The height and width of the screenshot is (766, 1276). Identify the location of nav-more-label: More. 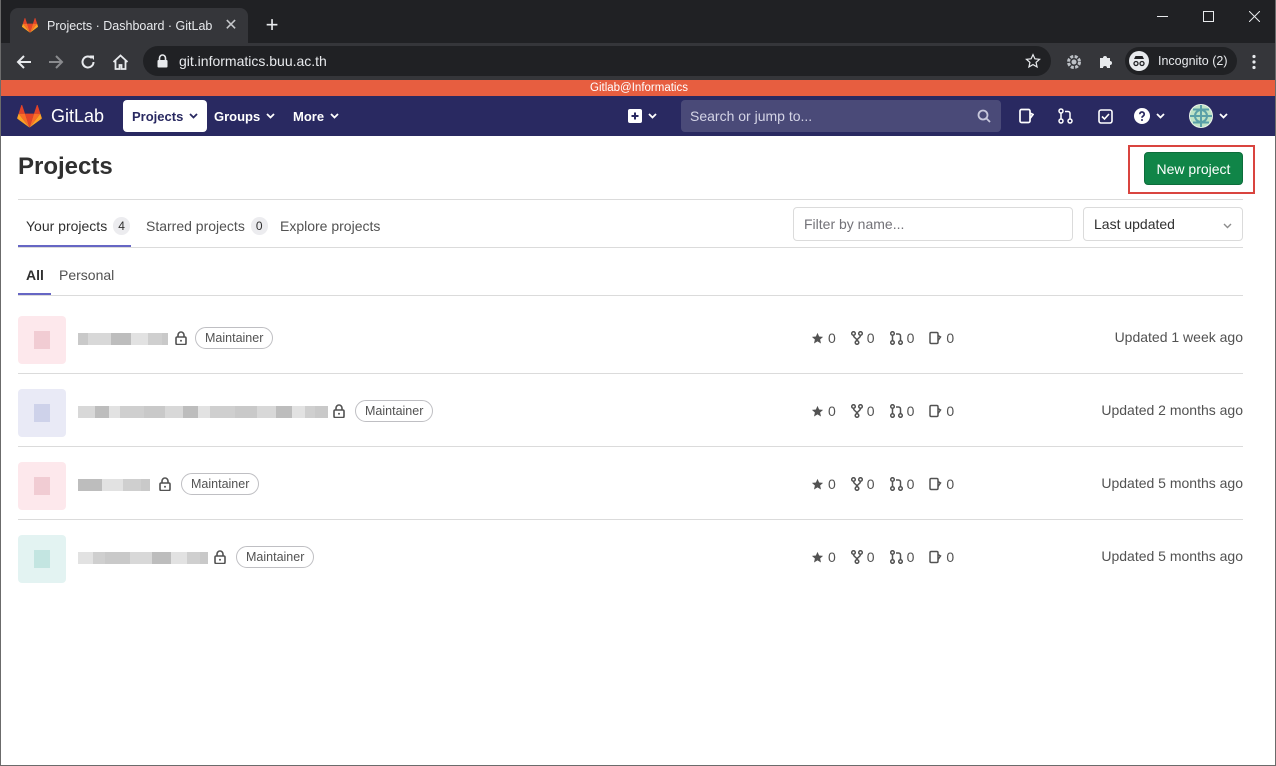
(309, 116).